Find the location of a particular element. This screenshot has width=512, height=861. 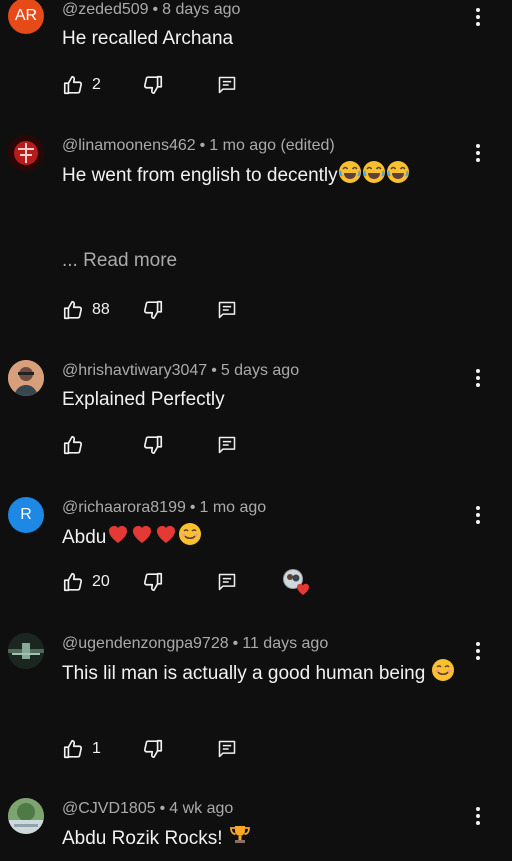

creator-heart-icon is located at coordinates (296, 582).